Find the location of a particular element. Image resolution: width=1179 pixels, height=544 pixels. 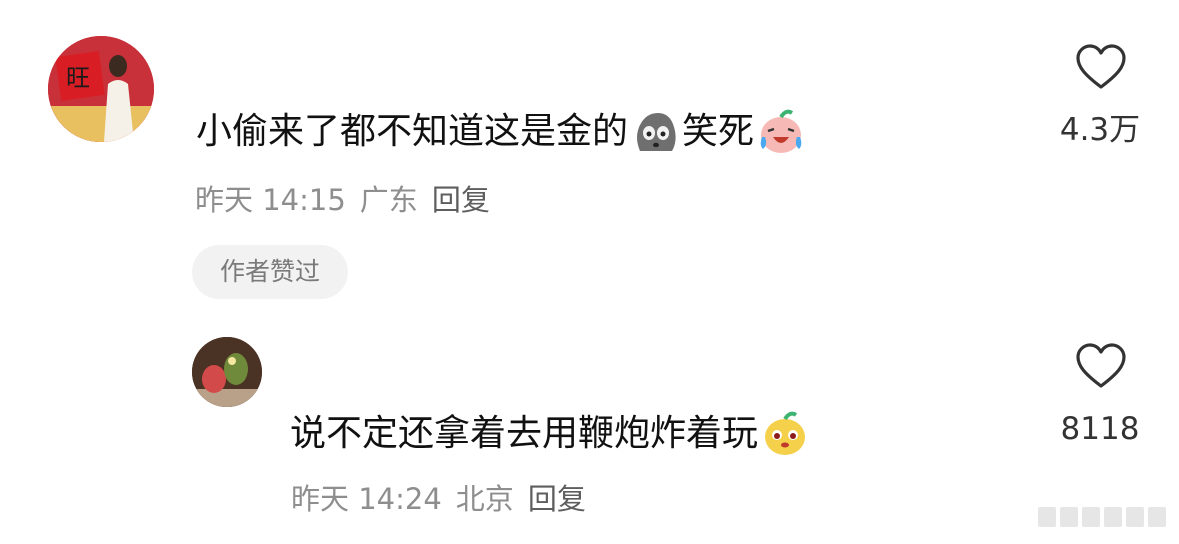

stone-face-emoji-icon is located at coordinates (656, 132).